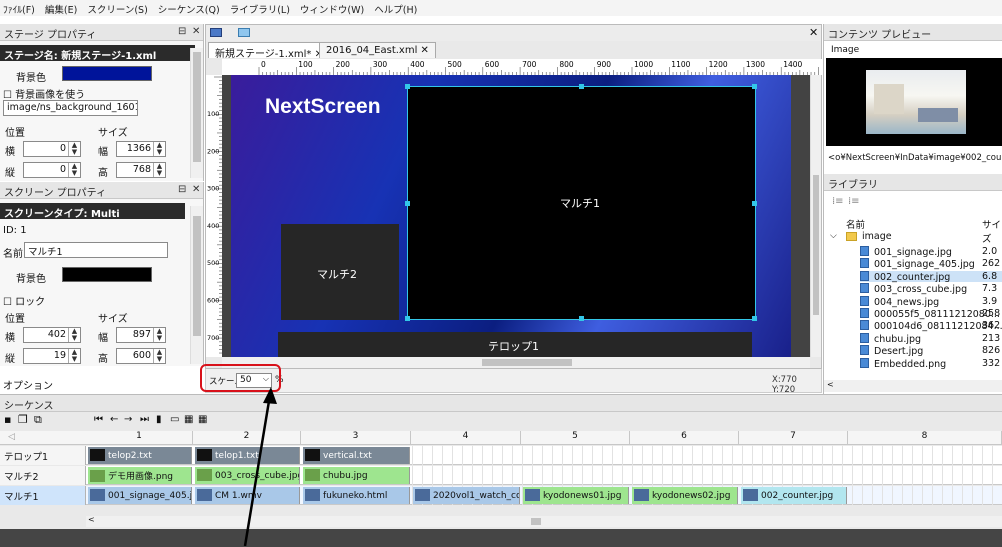 The height and width of the screenshot is (547, 1002). Describe the element at coordinates (144, 419) in the screenshot. I see `last-icon: ⏭` at that location.